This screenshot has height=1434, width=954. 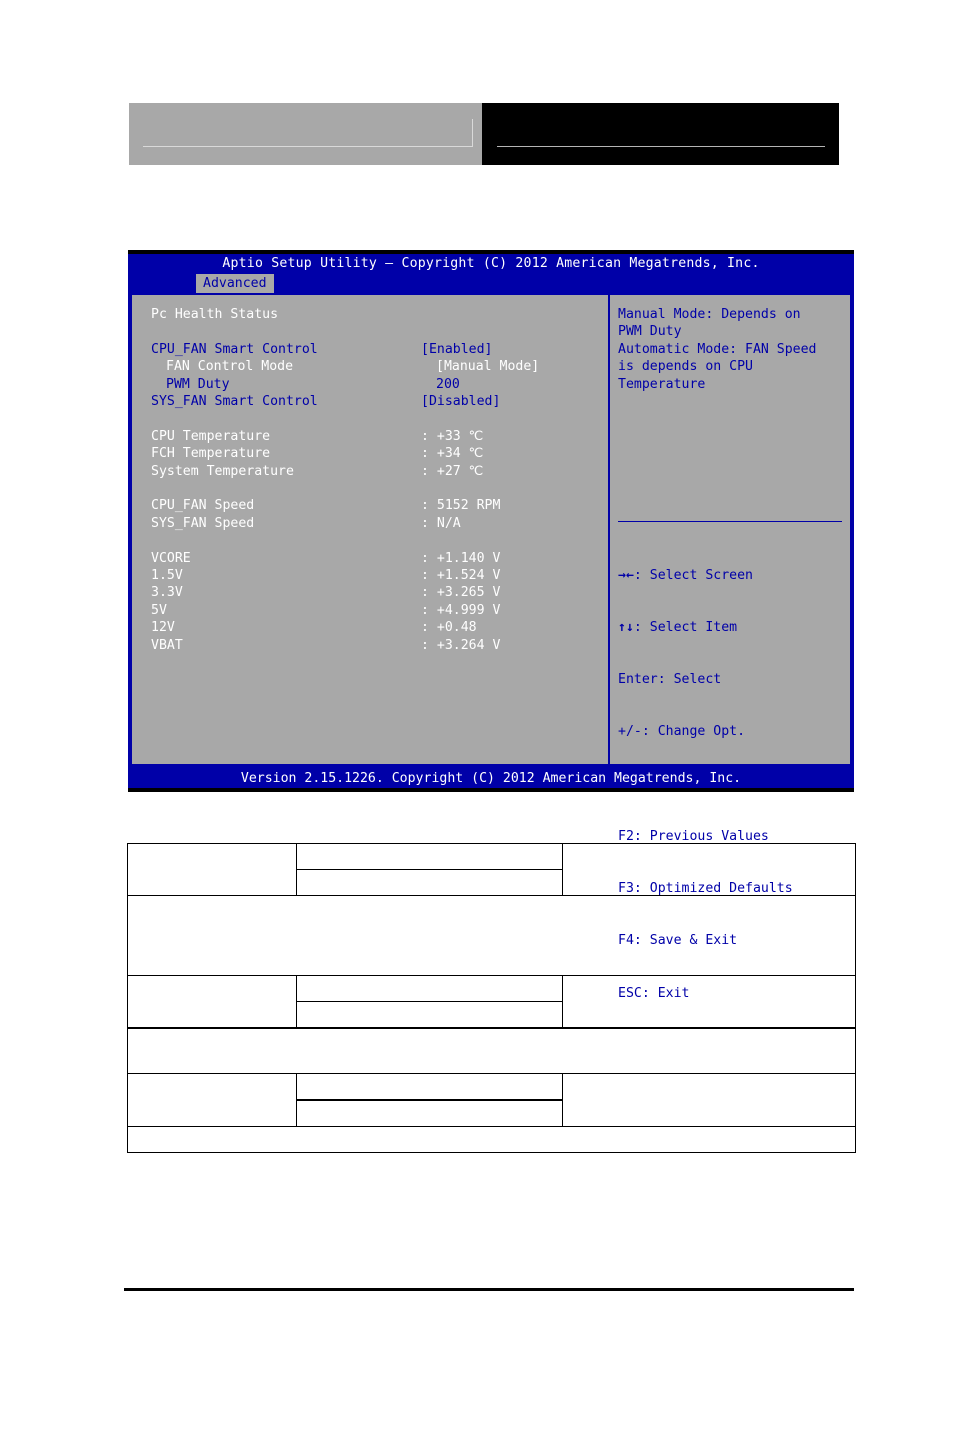 I want to click on arrow-left-right-icon: →←, so click(x=626, y=575).